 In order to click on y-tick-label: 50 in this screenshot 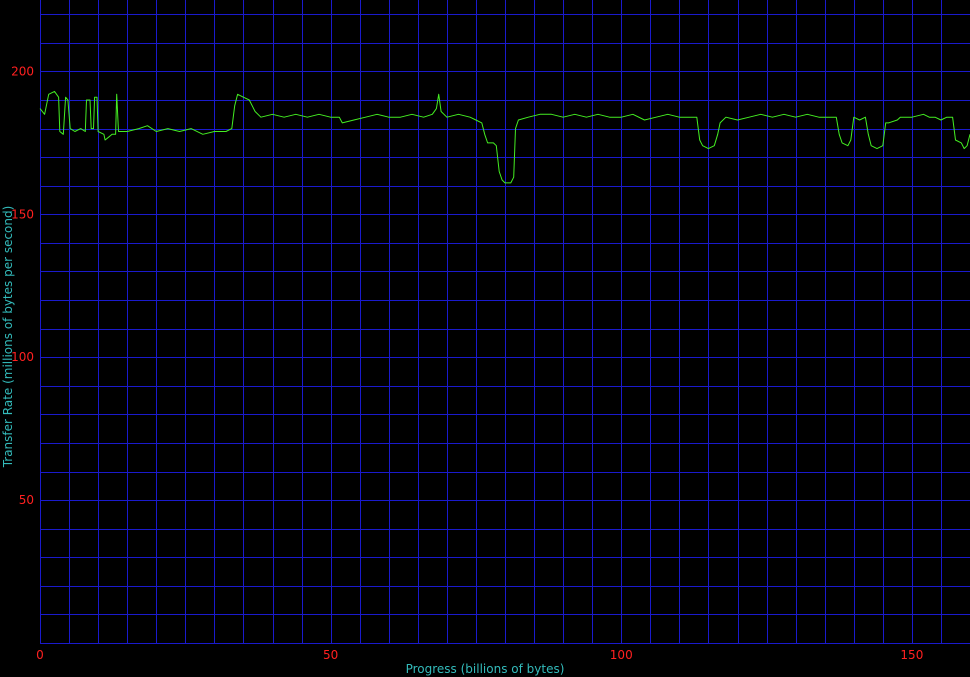, I will do `click(26, 500)`.